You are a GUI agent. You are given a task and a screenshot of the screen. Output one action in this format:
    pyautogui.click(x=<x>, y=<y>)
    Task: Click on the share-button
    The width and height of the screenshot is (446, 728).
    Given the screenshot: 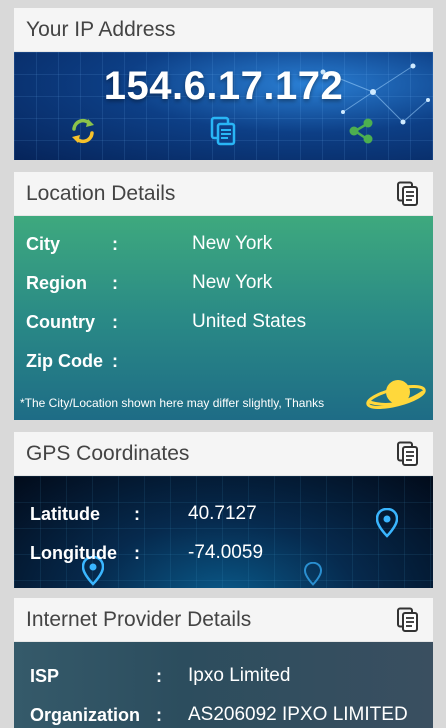 What is the action you would take?
    pyautogui.click(x=361, y=131)
    